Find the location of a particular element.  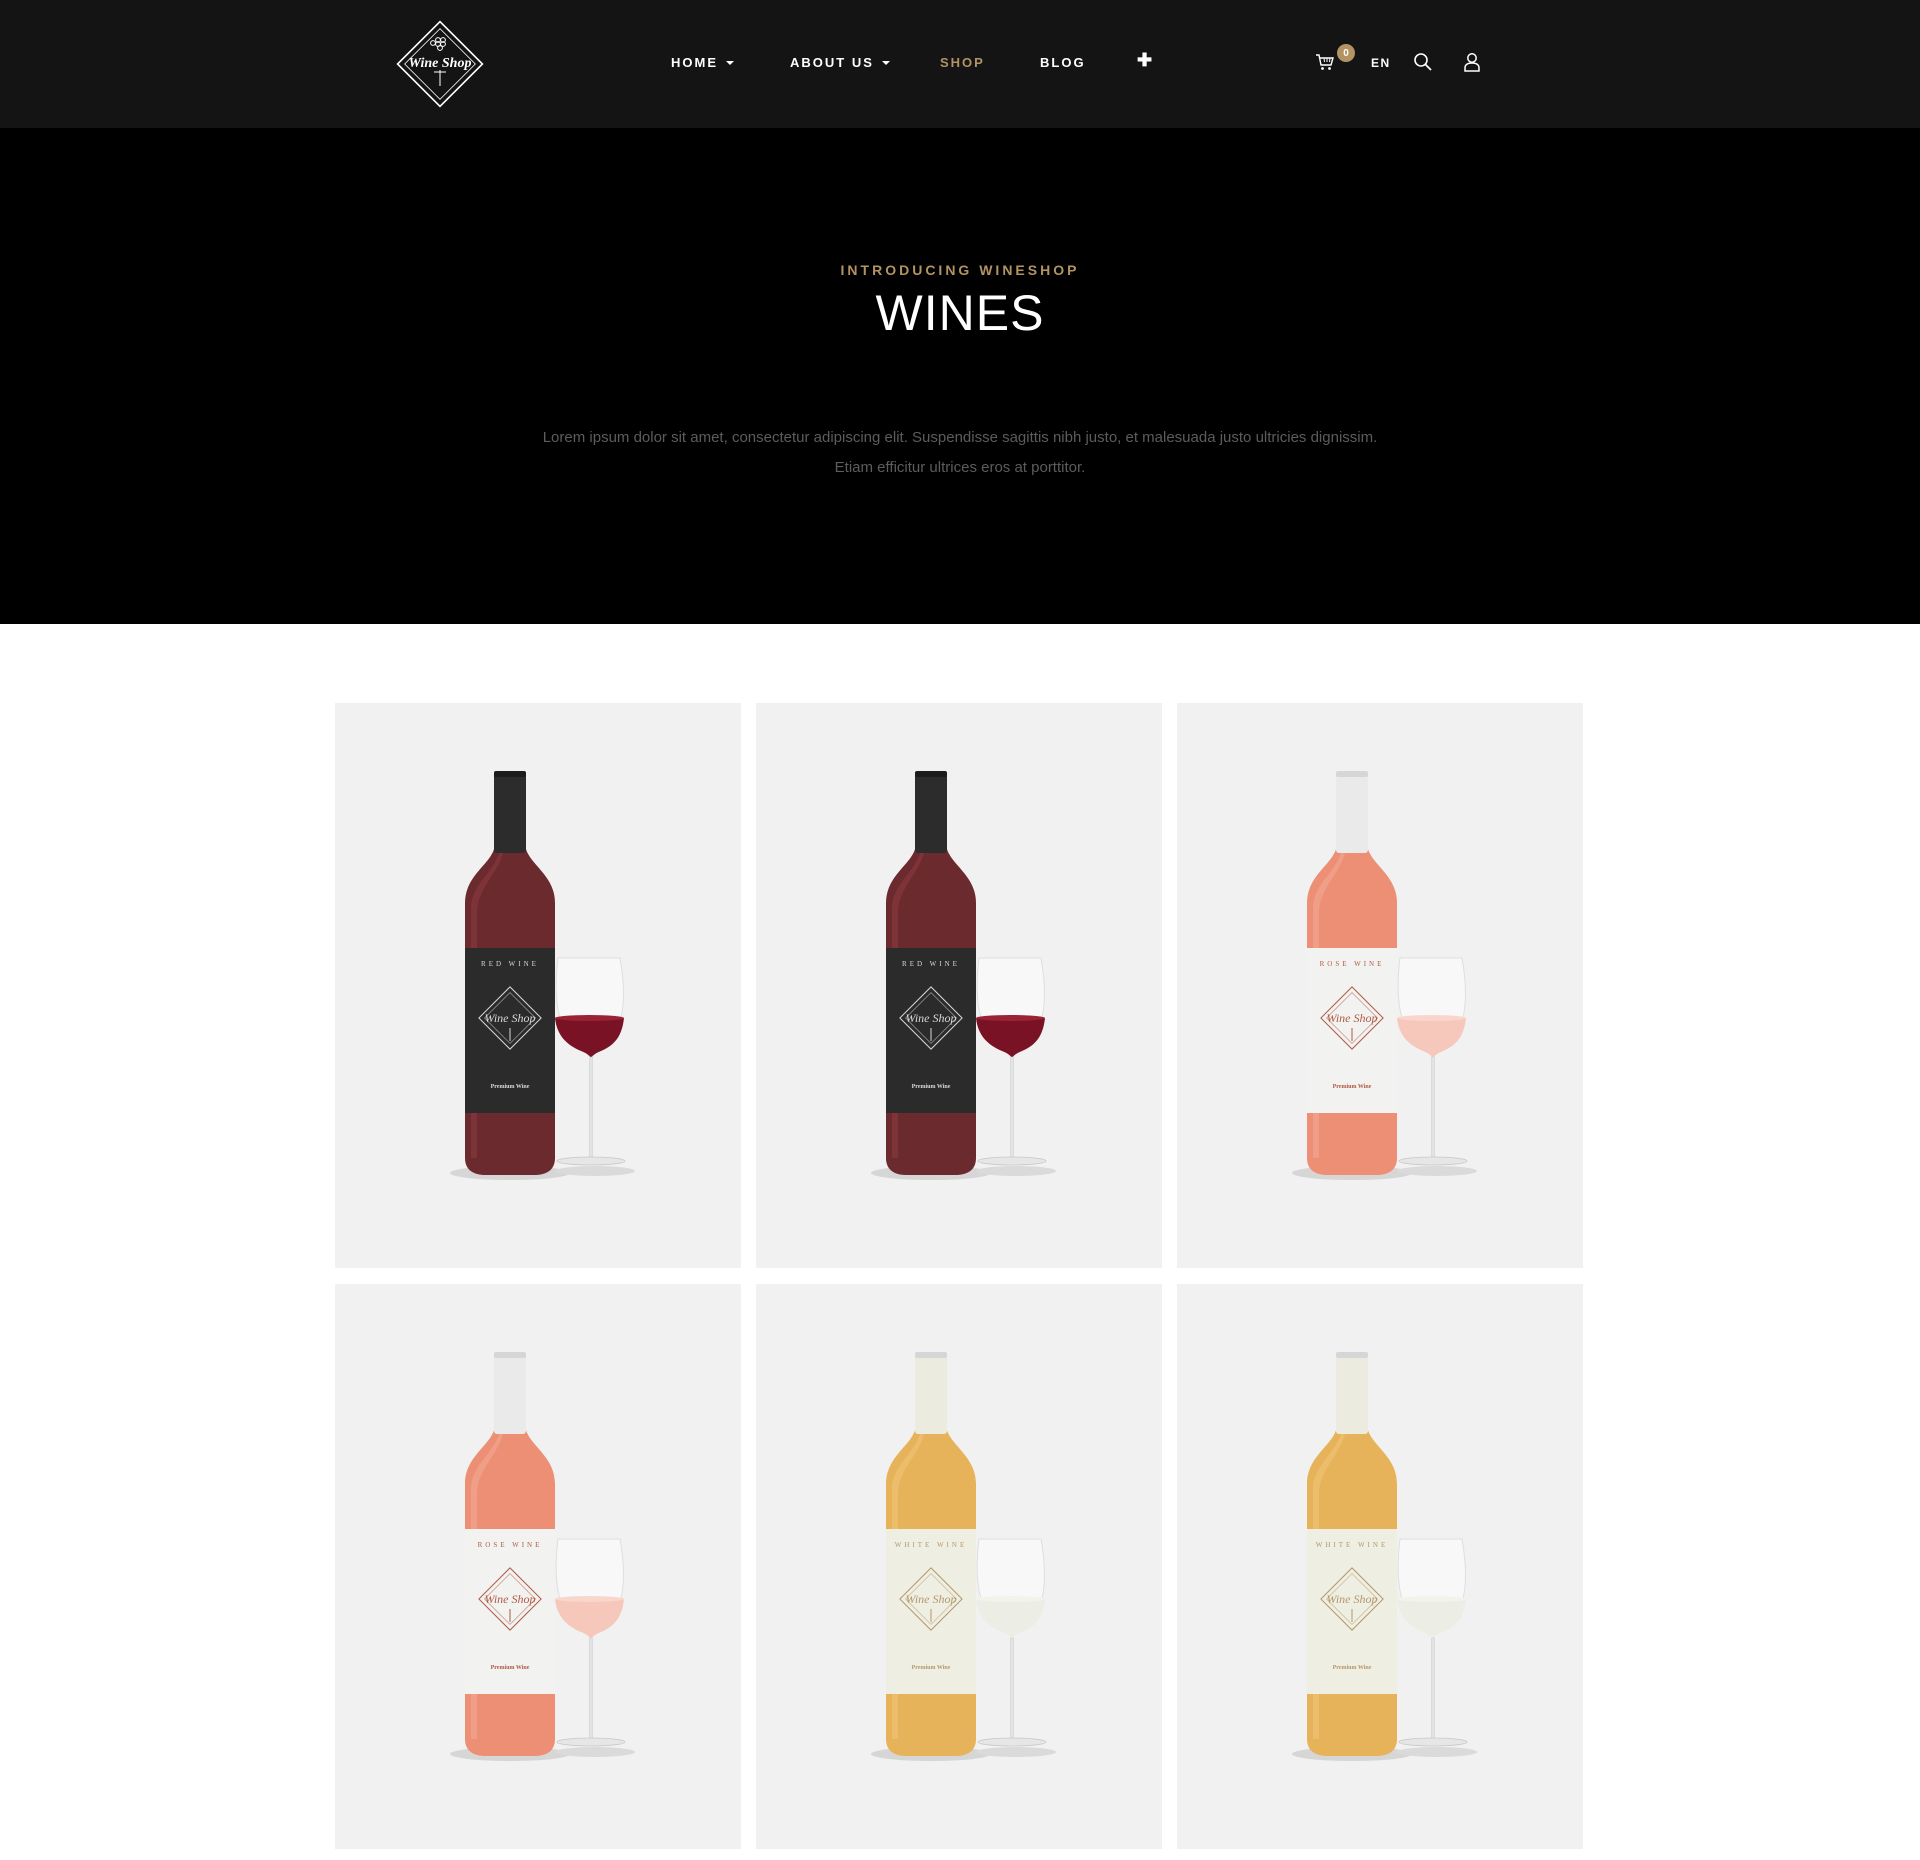

search-button is located at coordinates (1423, 64).